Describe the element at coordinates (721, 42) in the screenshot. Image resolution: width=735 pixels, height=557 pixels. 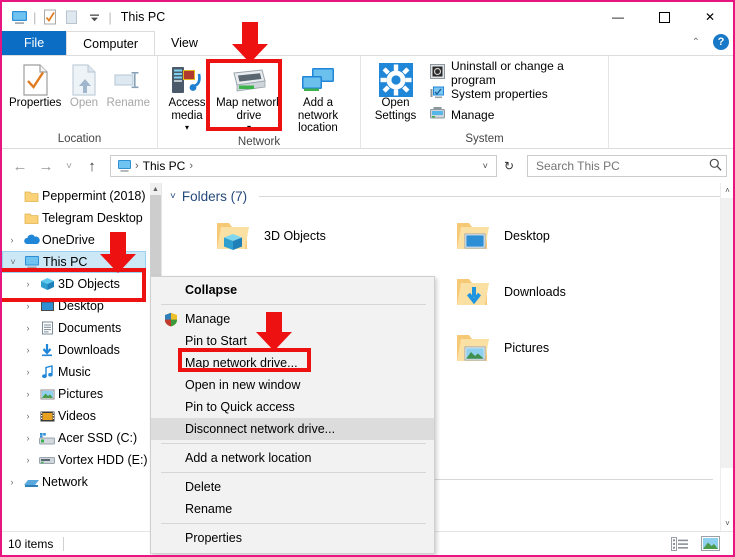
I see `help-button: ?` at that location.